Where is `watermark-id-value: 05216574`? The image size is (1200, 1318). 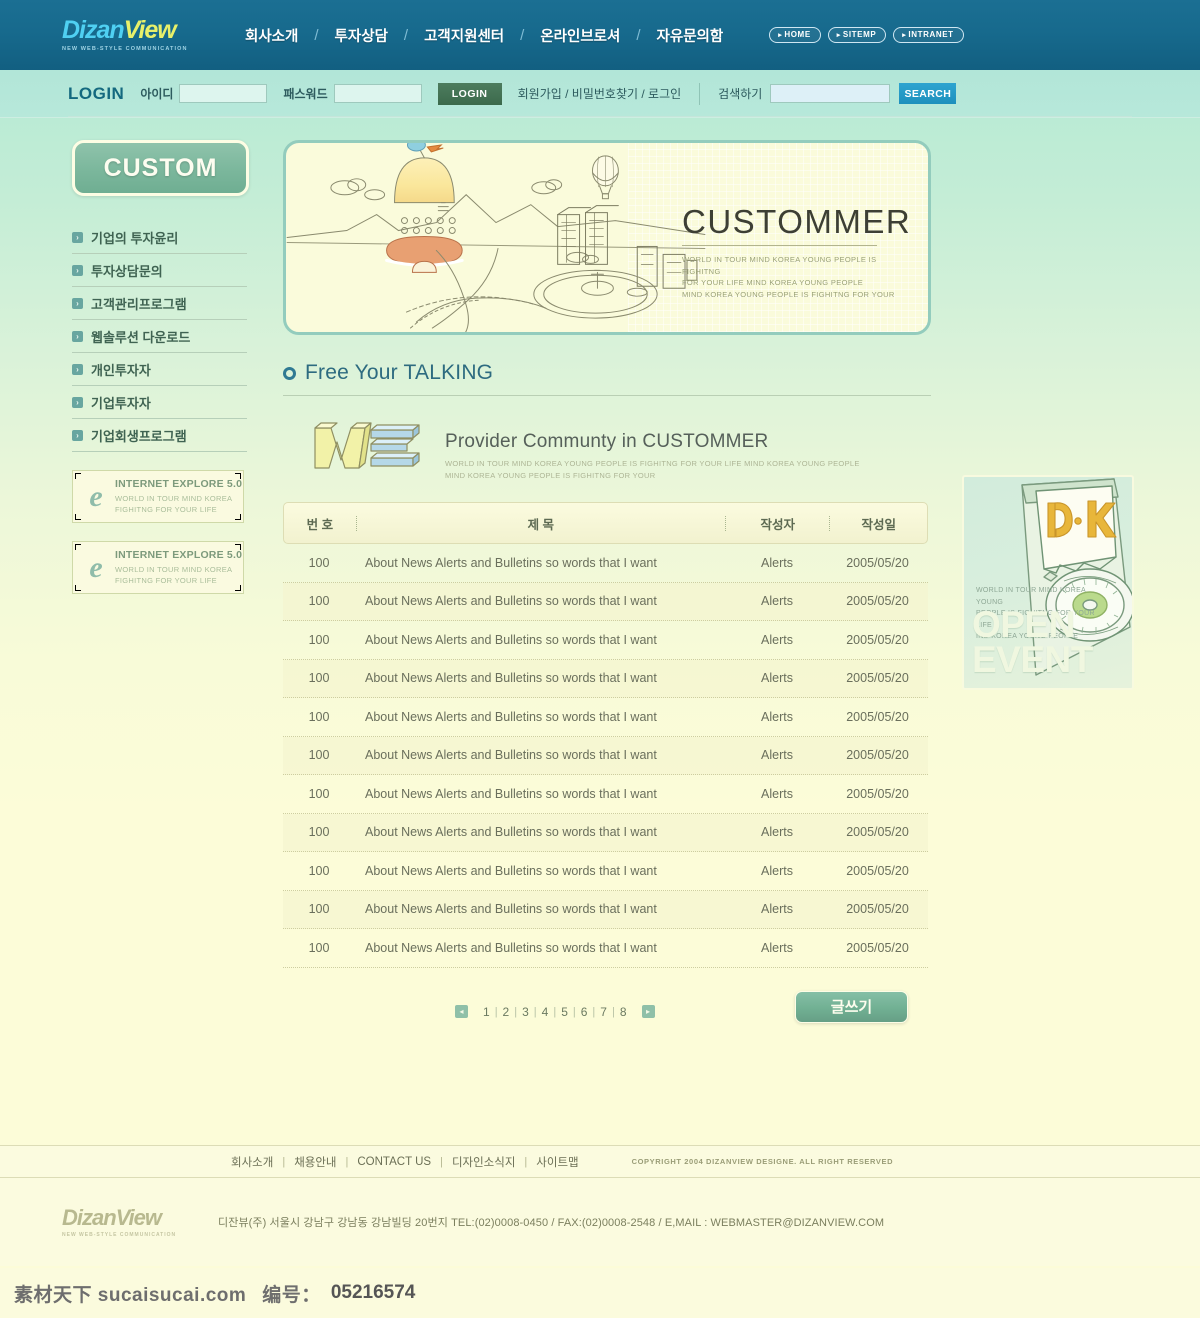 watermark-id-value: 05216574 is located at coordinates (373, 1292).